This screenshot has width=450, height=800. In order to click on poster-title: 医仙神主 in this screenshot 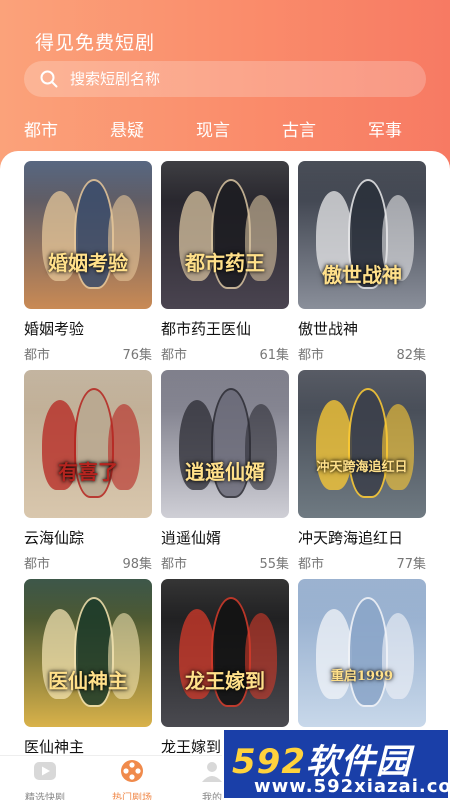, I will do `click(88, 681)`.